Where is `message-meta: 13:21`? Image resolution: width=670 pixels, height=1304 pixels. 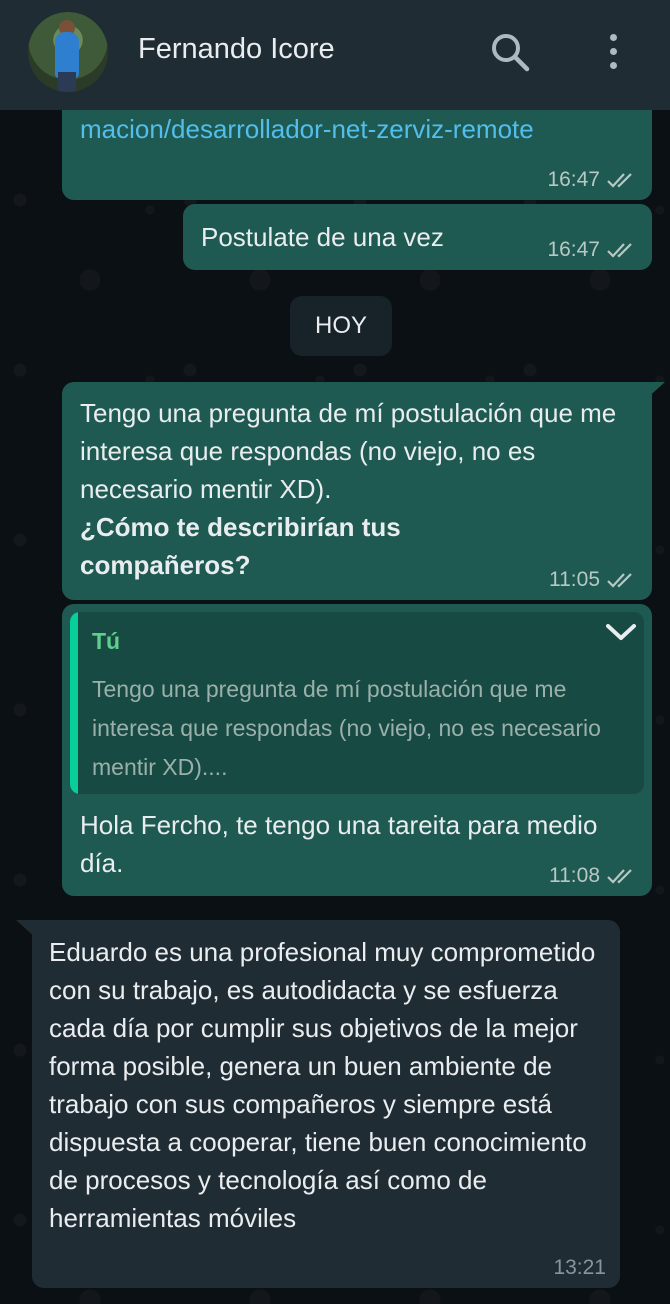 message-meta: 13:21 is located at coordinates (579, 1268).